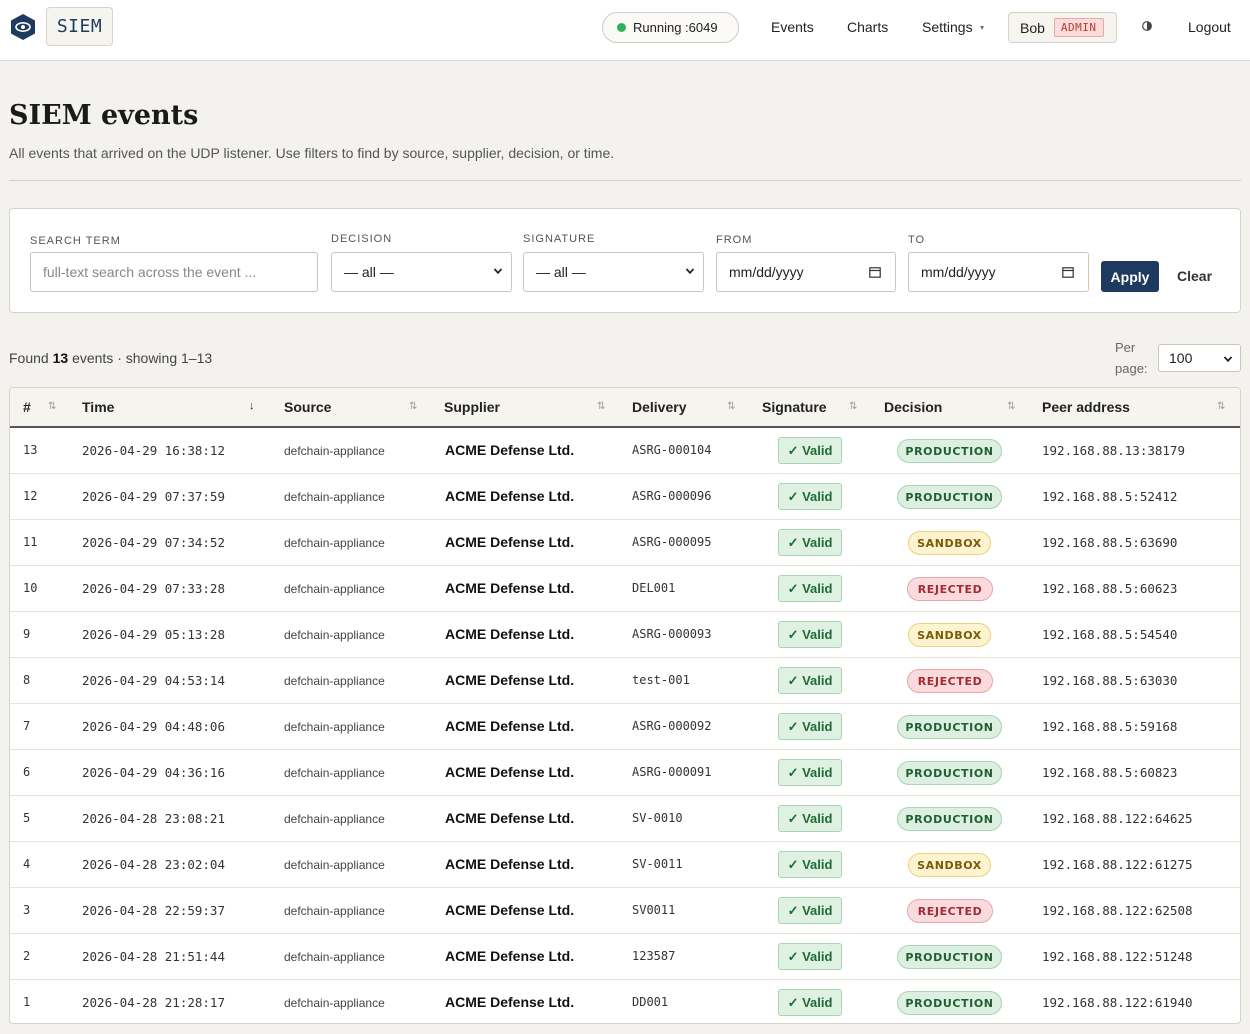  I want to click on event-time: 2026-04-29 04:48:06, so click(153, 726).